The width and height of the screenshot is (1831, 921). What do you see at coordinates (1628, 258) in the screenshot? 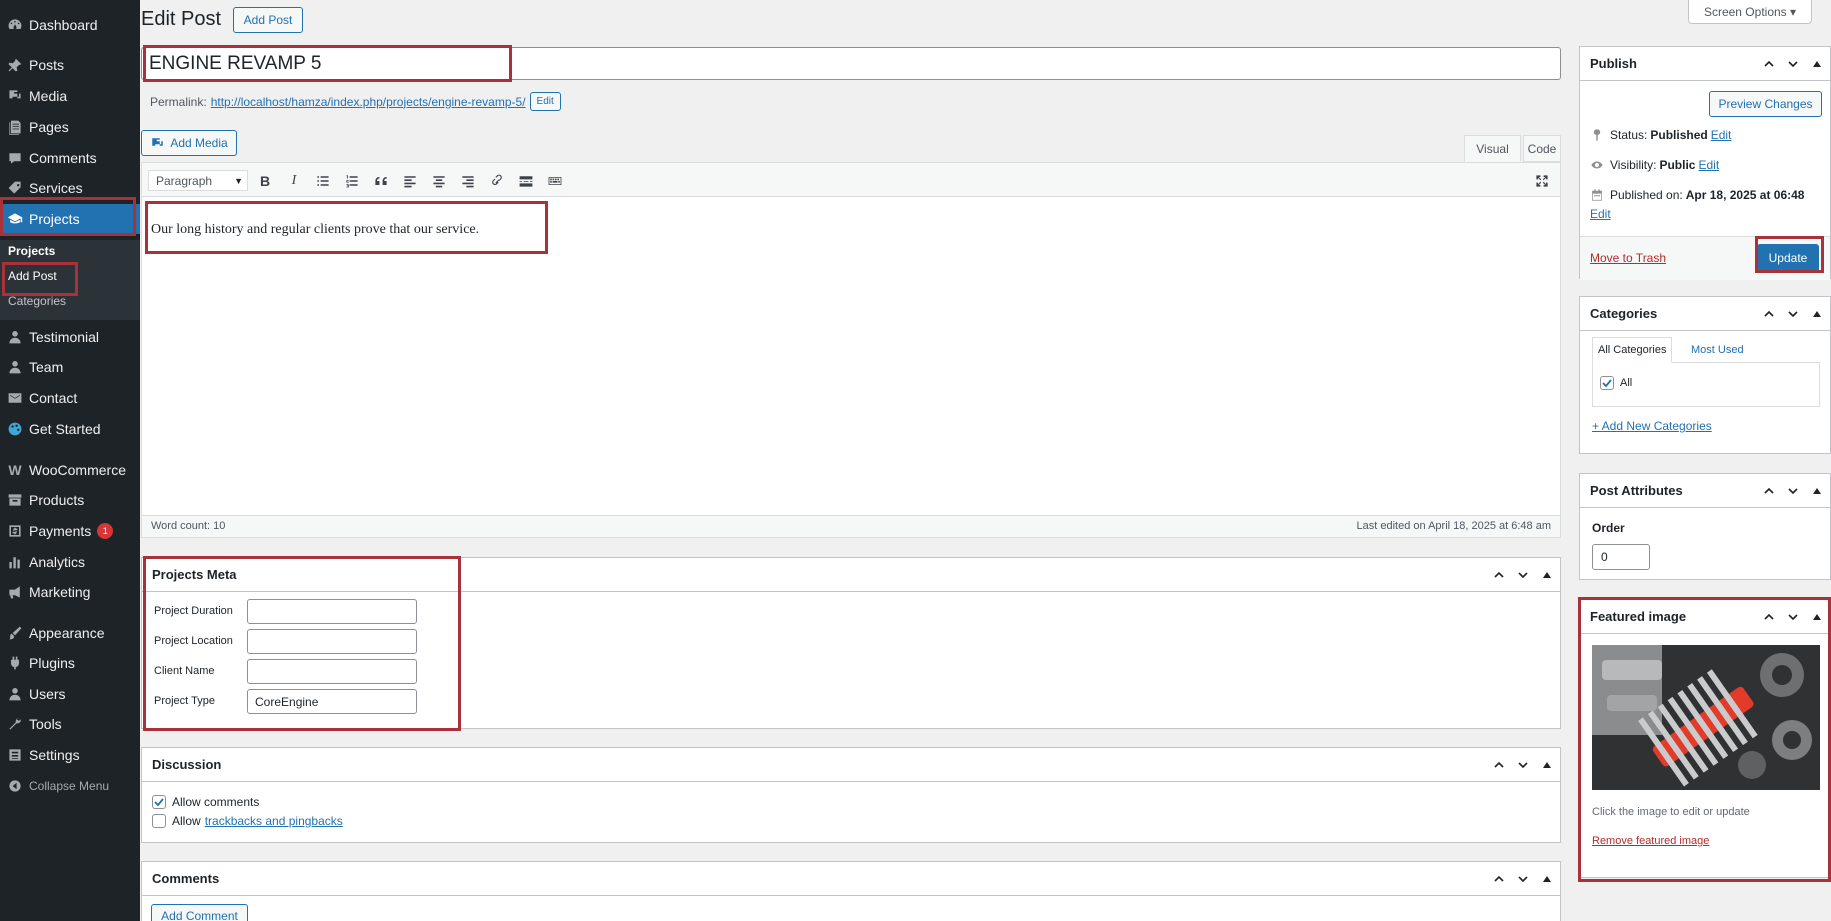
I see `move-to-trash-link: Move to Trash` at bounding box center [1628, 258].